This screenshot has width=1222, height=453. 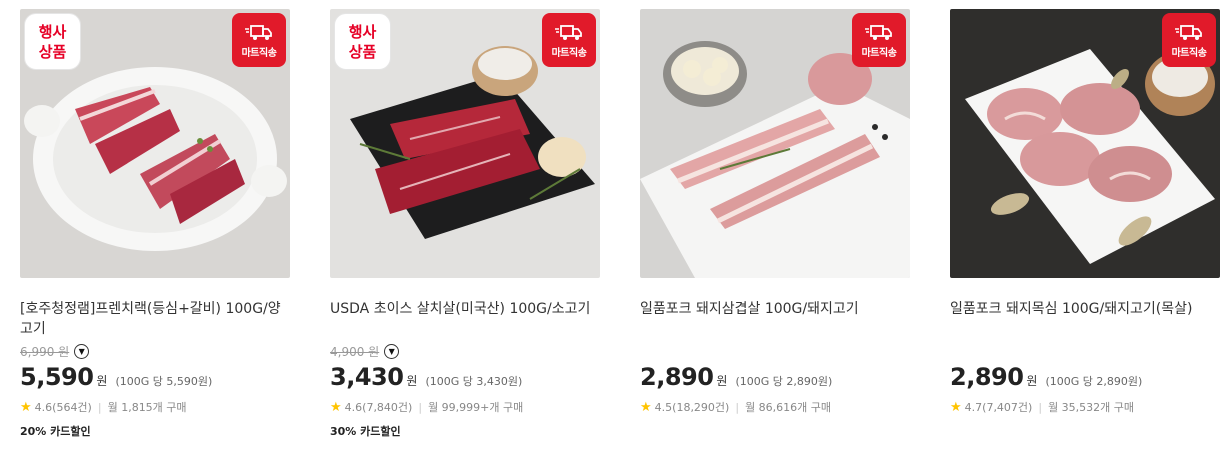 I want to click on price-row: 5,590 원 (100G 당 5,590원), so click(x=155, y=377).